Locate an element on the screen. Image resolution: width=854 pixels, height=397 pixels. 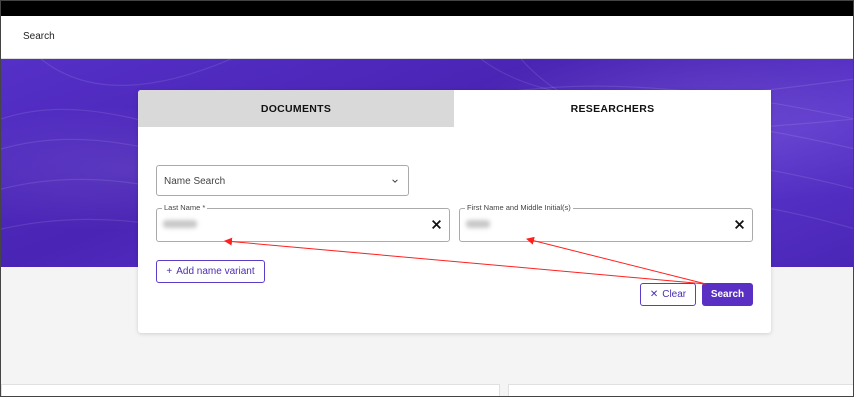
tab-documents-label: DOCUMENTS is located at coordinates (296, 108).